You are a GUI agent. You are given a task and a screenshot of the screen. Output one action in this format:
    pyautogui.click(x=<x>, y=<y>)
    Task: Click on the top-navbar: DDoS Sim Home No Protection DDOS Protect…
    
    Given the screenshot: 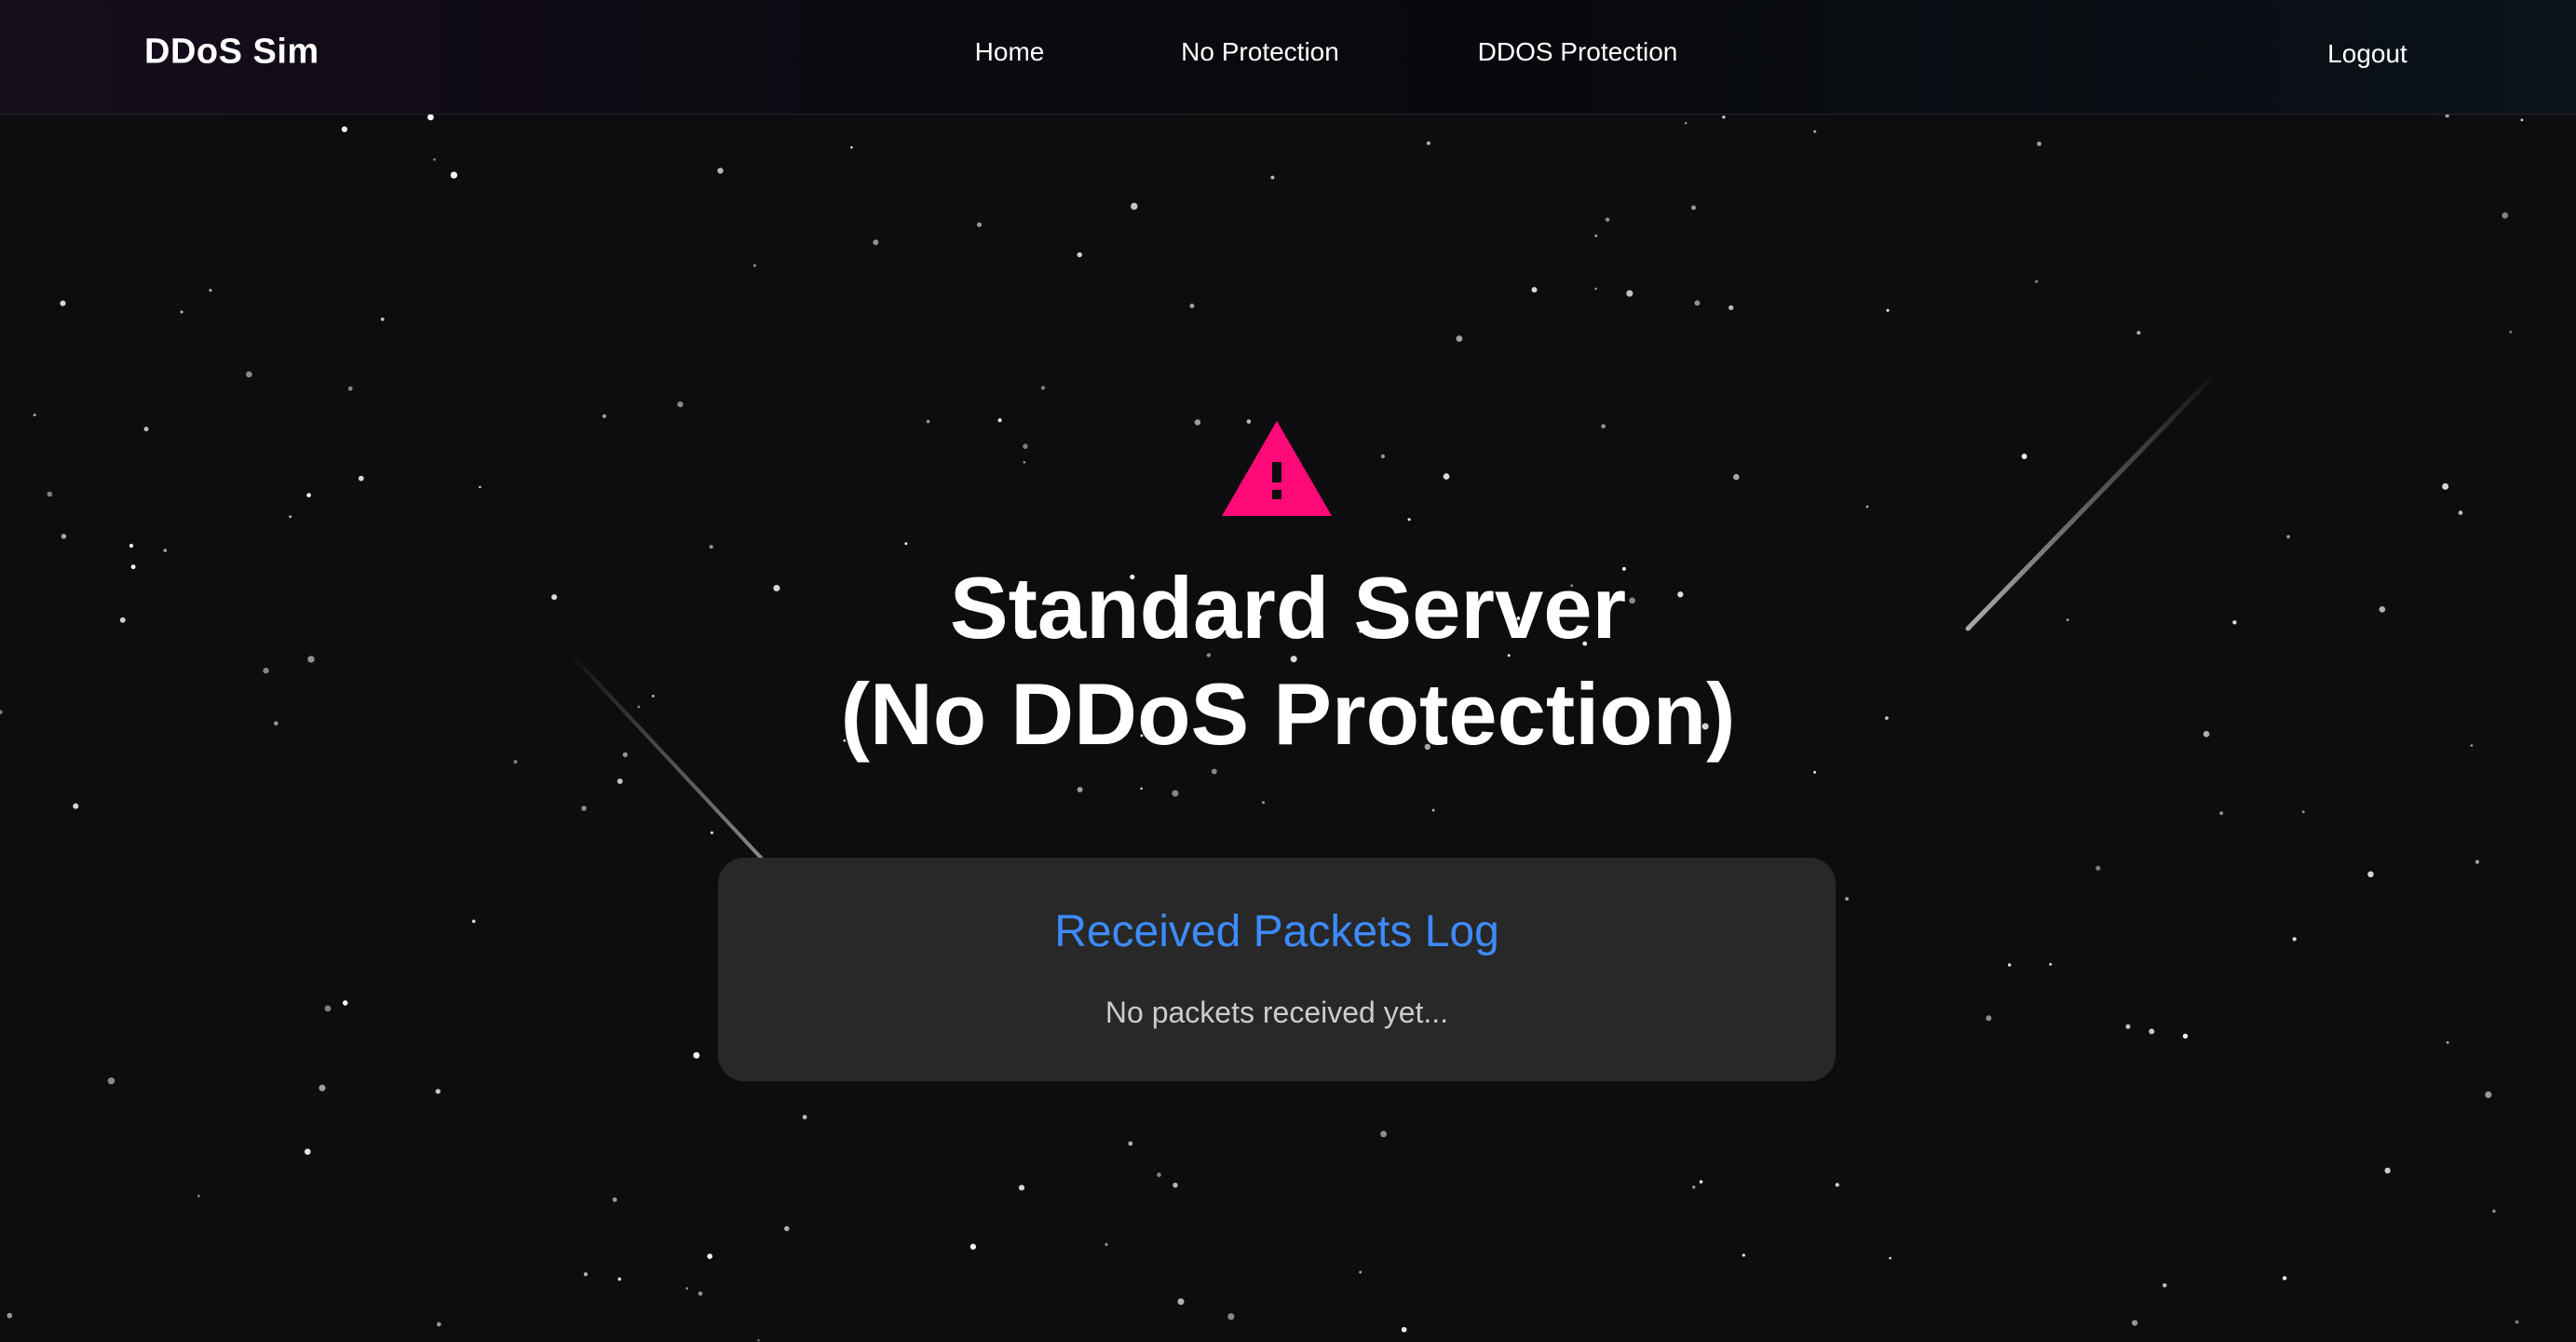 What is the action you would take?
    pyautogui.click(x=1288, y=57)
    